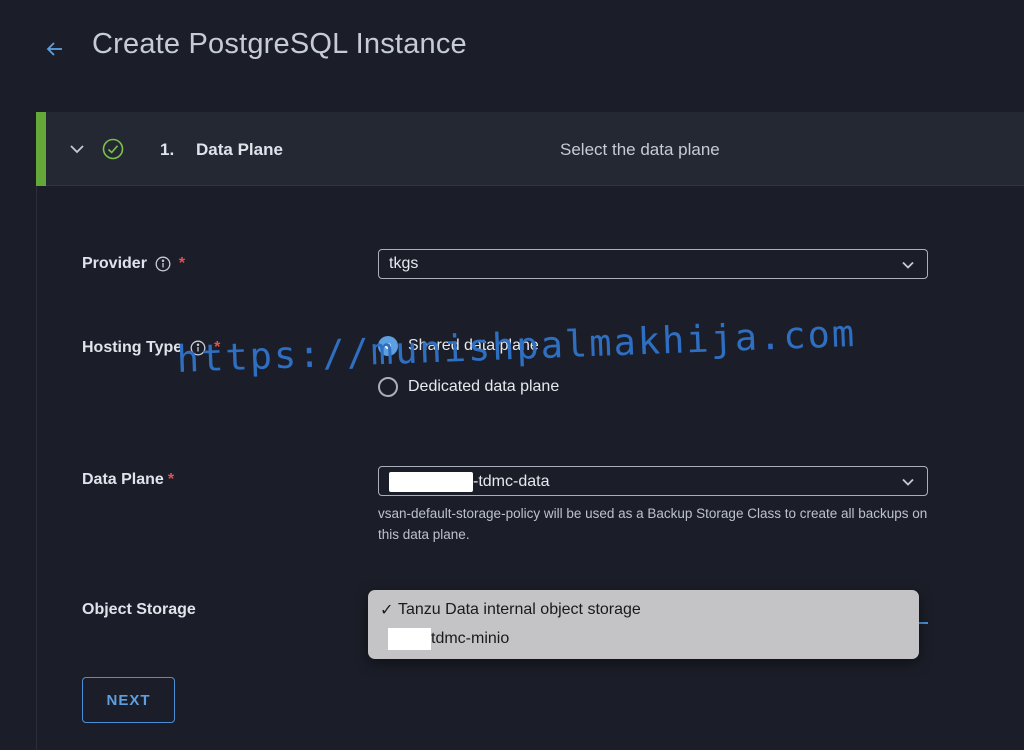 Image resolution: width=1024 pixels, height=750 pixels. I want to click on data-plane-select-value: -tdmc-data, so click(511, 482).